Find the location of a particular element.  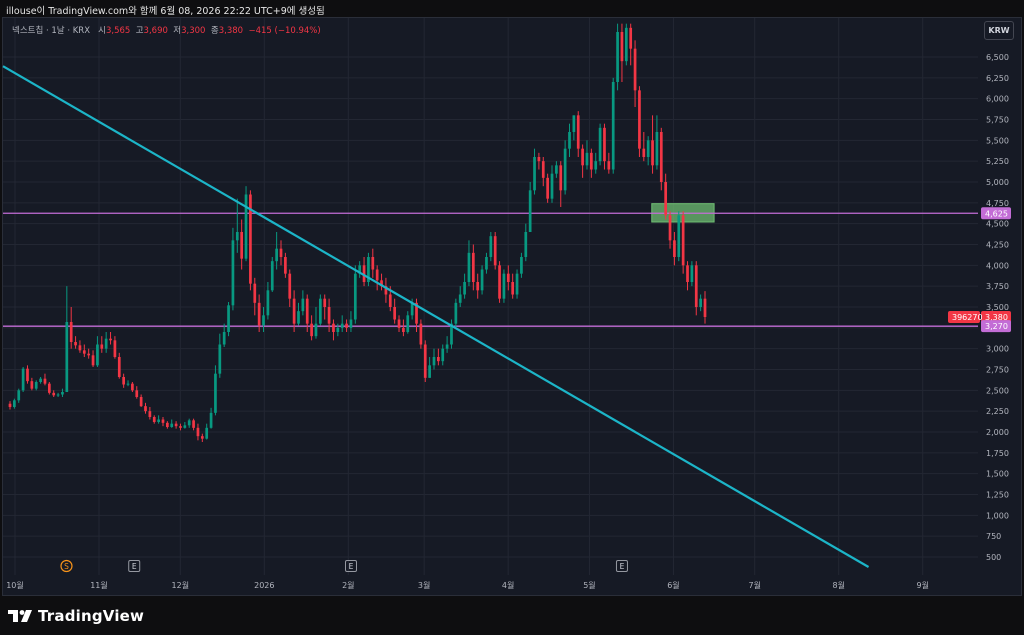

y-tick-label: 5,000 is located at coordinates (997, 182).